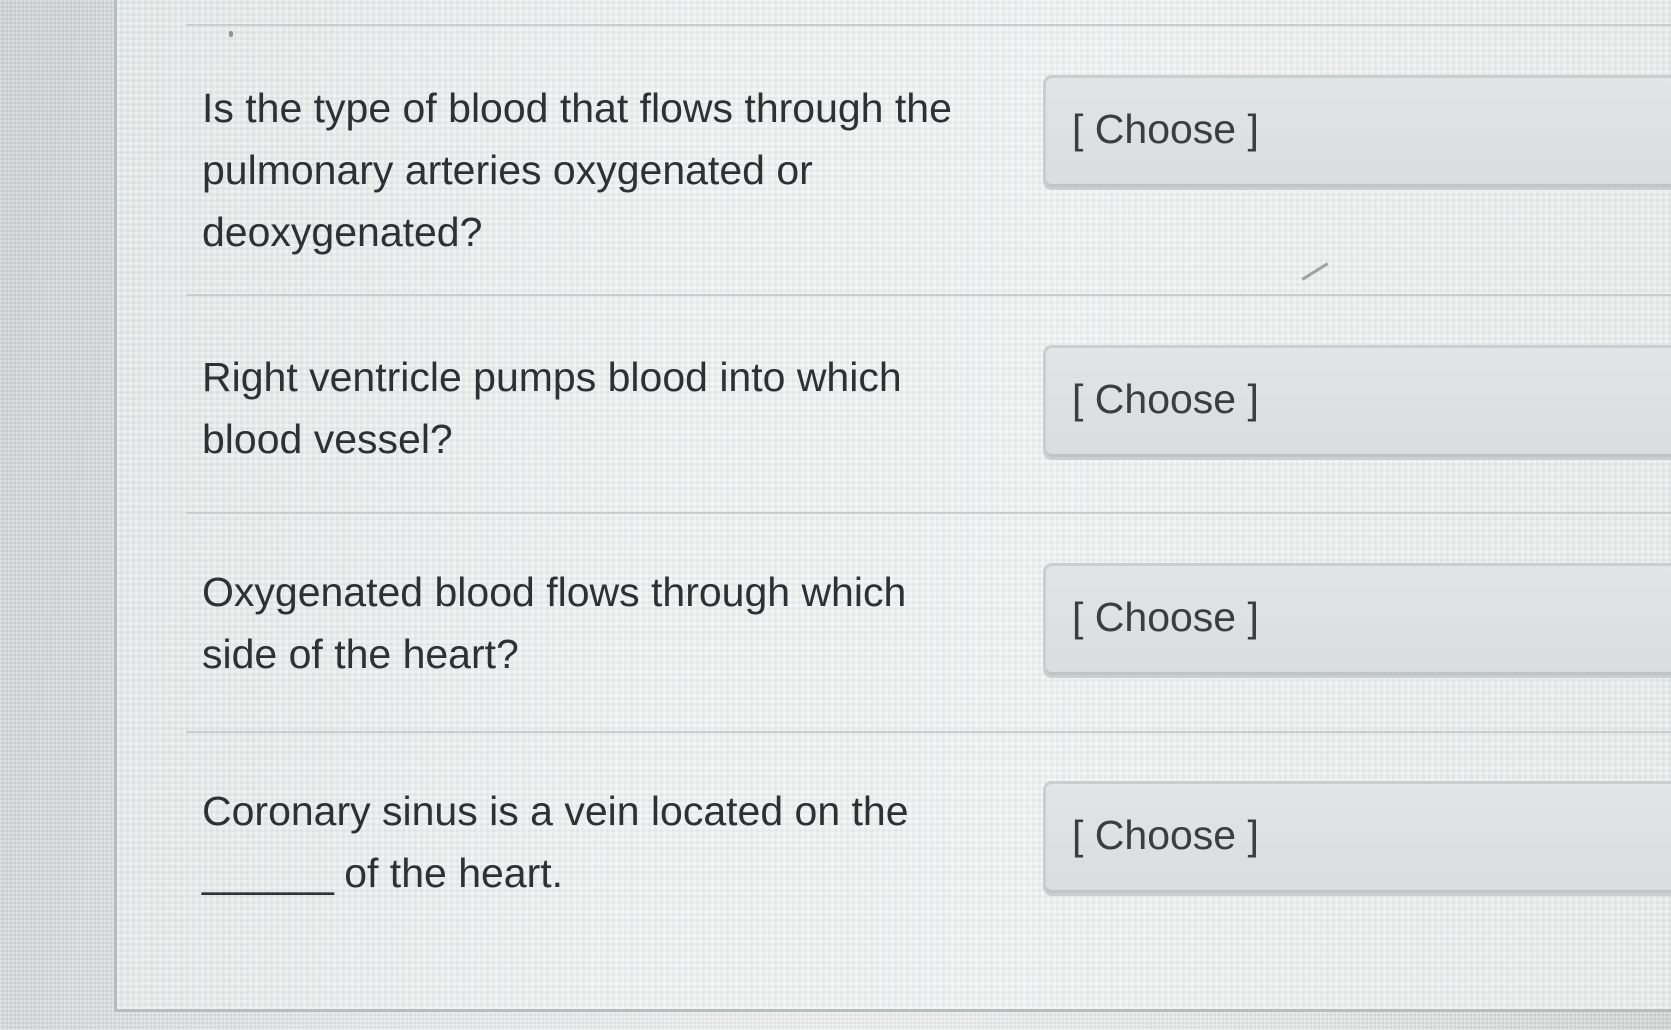 The height and width of the screenshot is (1030, 1671). I want to click on question-4-answer-select: [ Choose ], so click(1357, 838).